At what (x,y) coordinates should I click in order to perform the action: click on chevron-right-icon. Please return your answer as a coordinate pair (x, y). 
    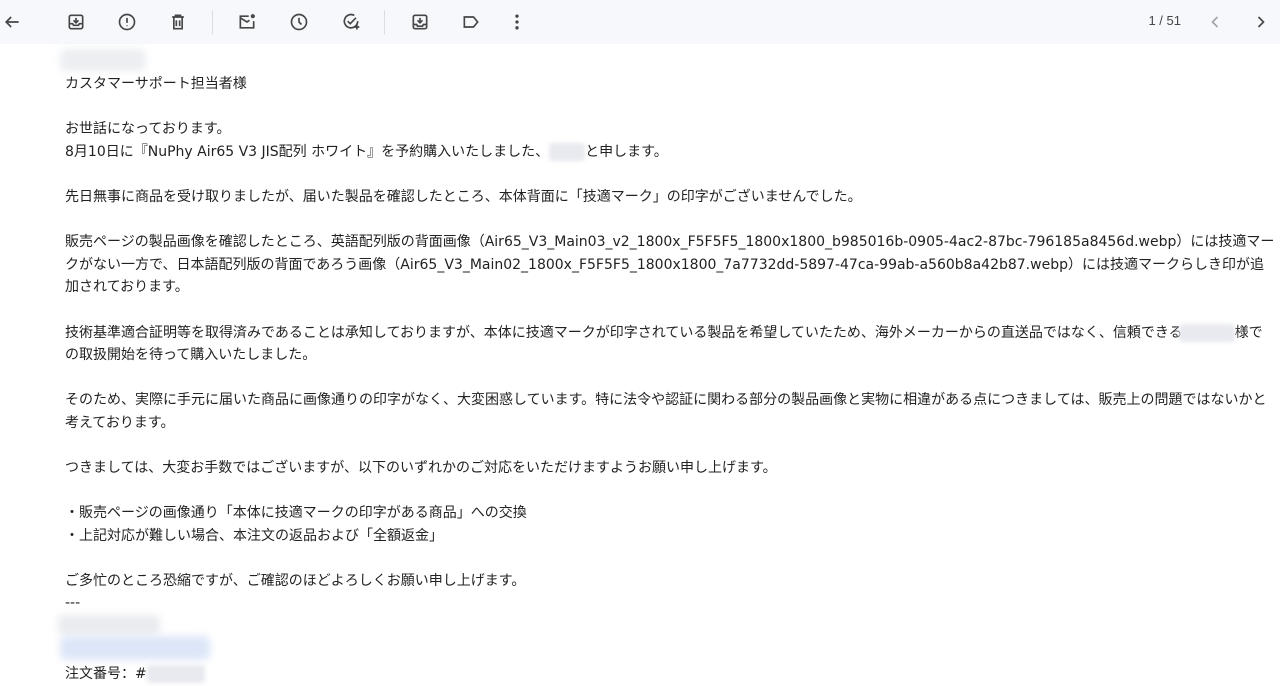
    Looking at the image, I should click on (1261, 22).